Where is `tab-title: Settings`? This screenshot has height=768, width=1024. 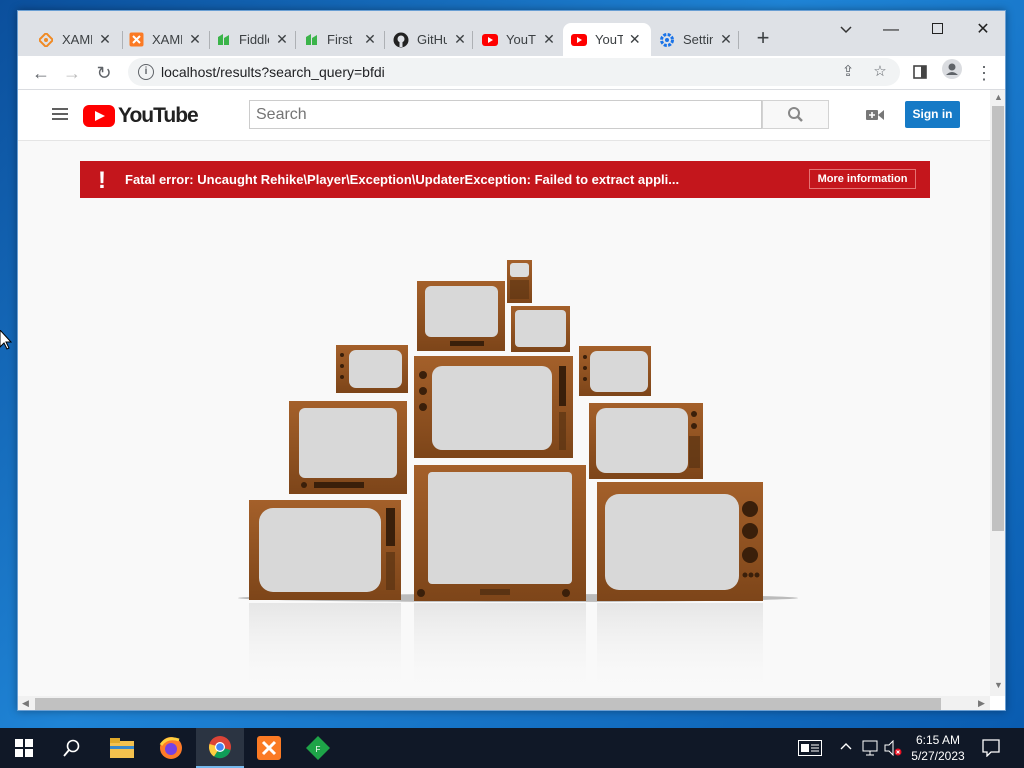
tab-title: Settings is located at coordinates (698, 39).